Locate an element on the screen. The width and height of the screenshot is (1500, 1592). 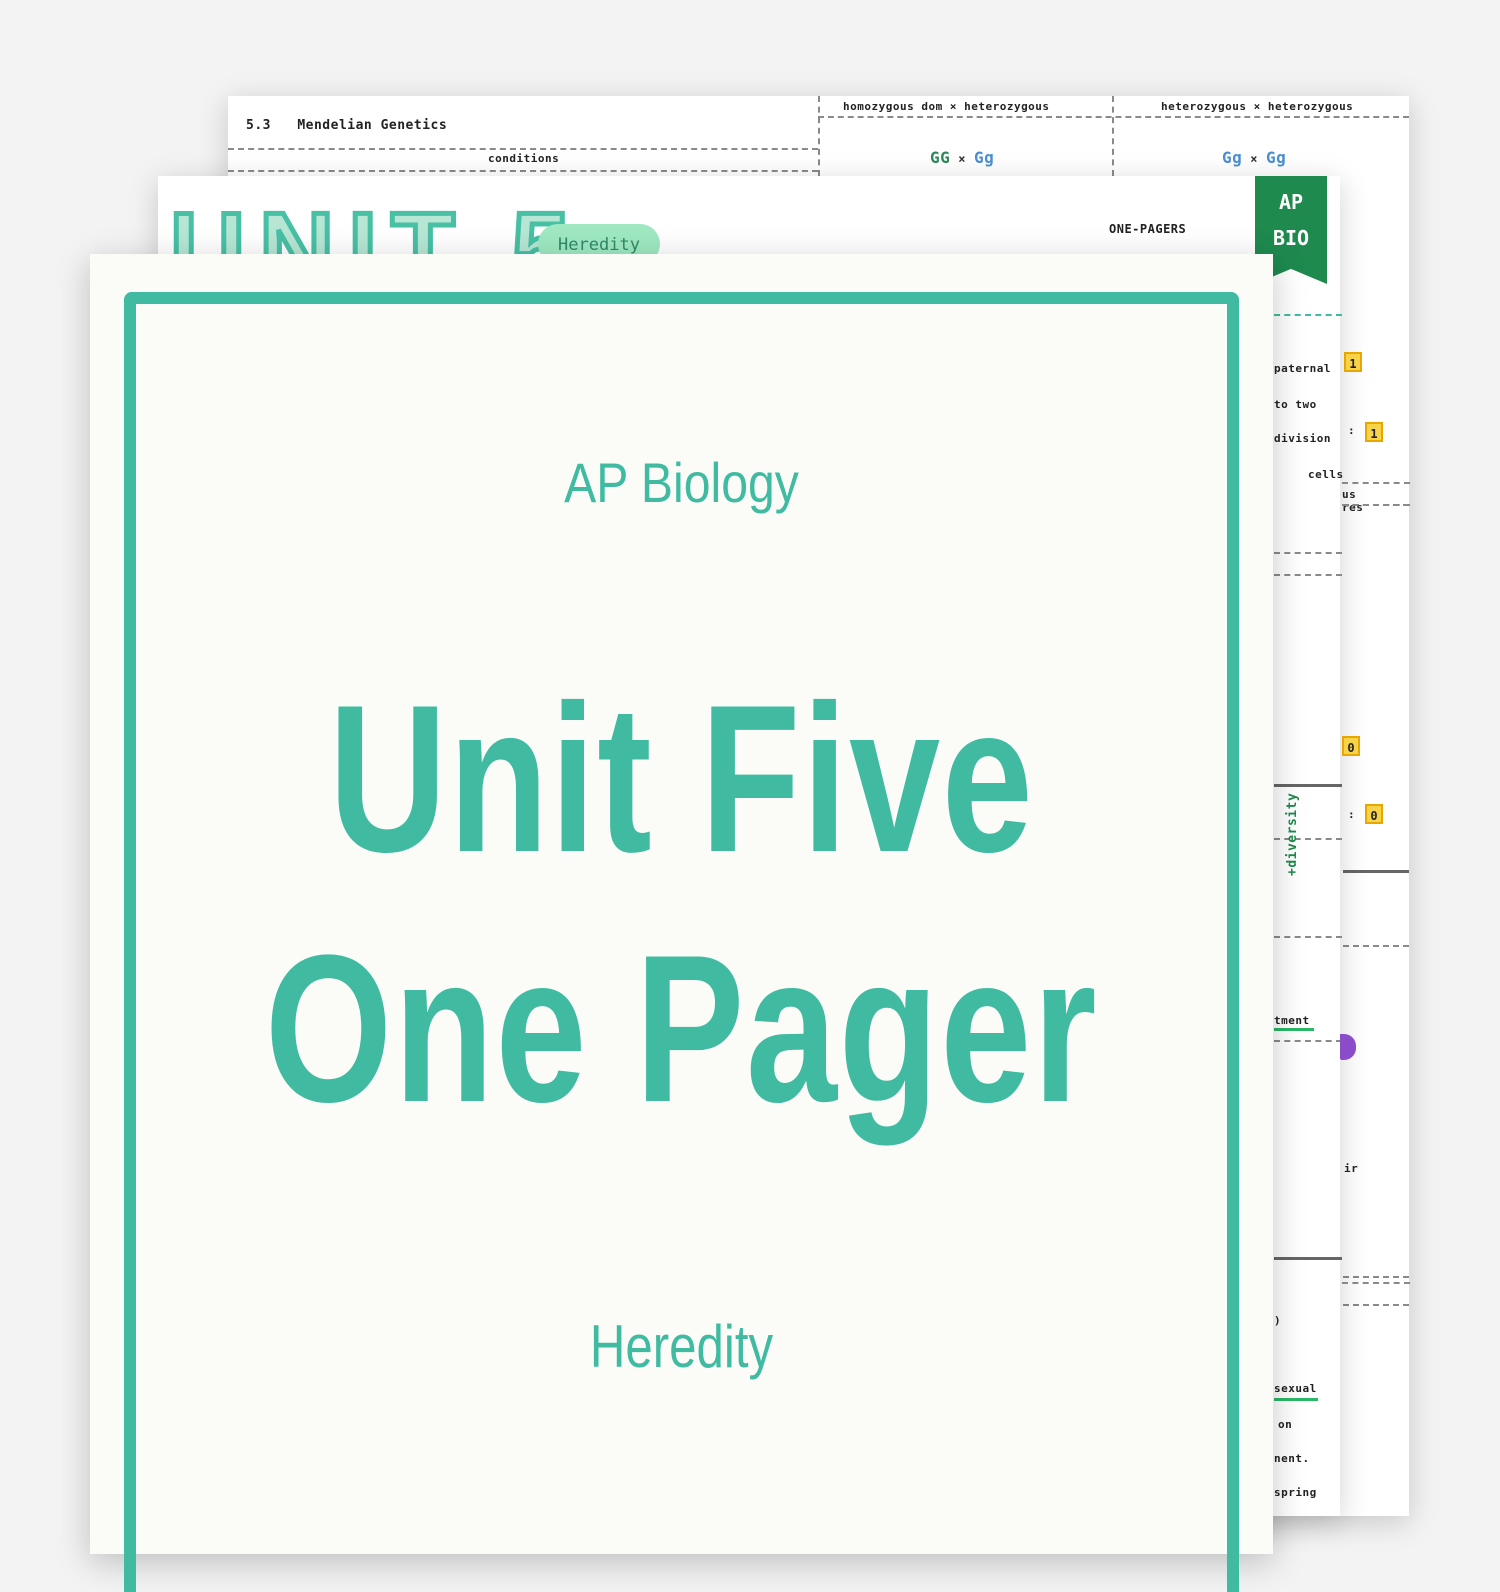
punnett-cross-1: GG × Gg is located at coordinates (962, 157).